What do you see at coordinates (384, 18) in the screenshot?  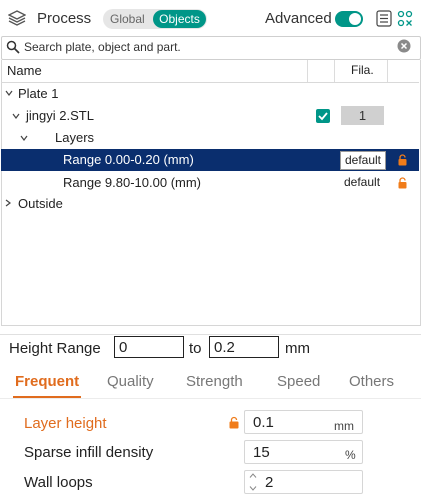 I see `list-icon` at bounding box center [384, 18].